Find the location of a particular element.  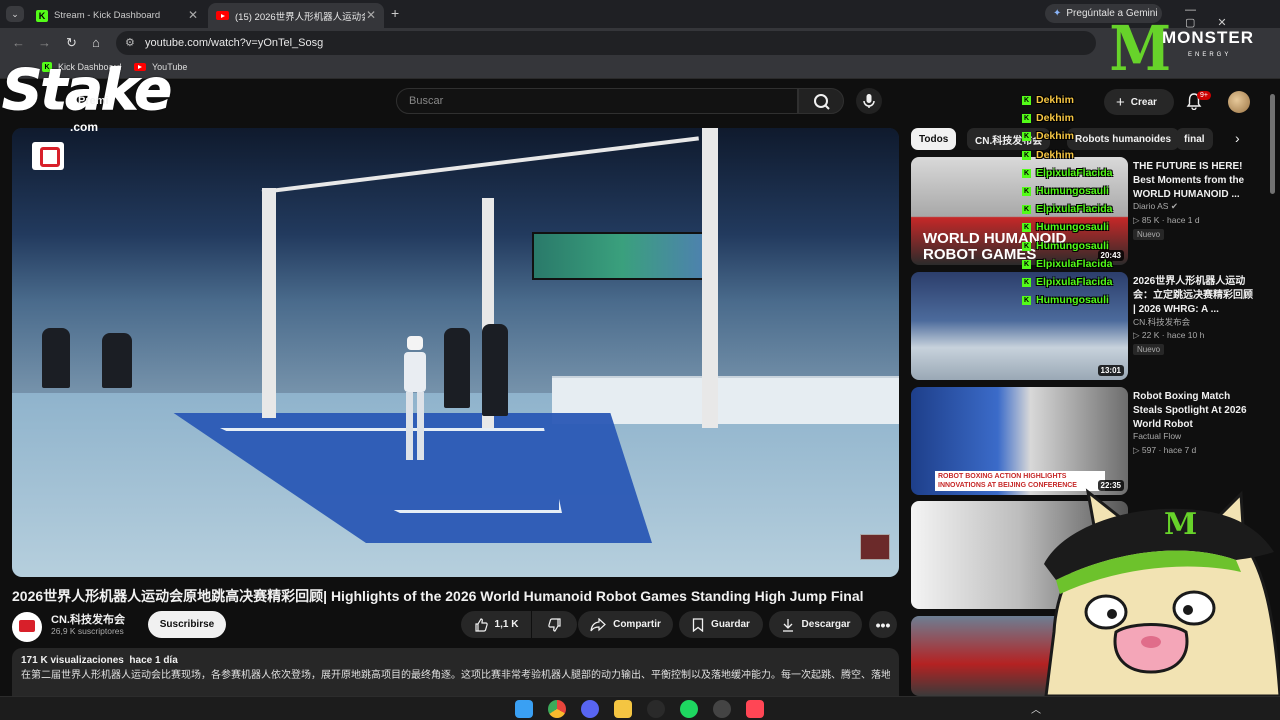

channel-name: Factual Flow is located at coordinates (1157, 436).